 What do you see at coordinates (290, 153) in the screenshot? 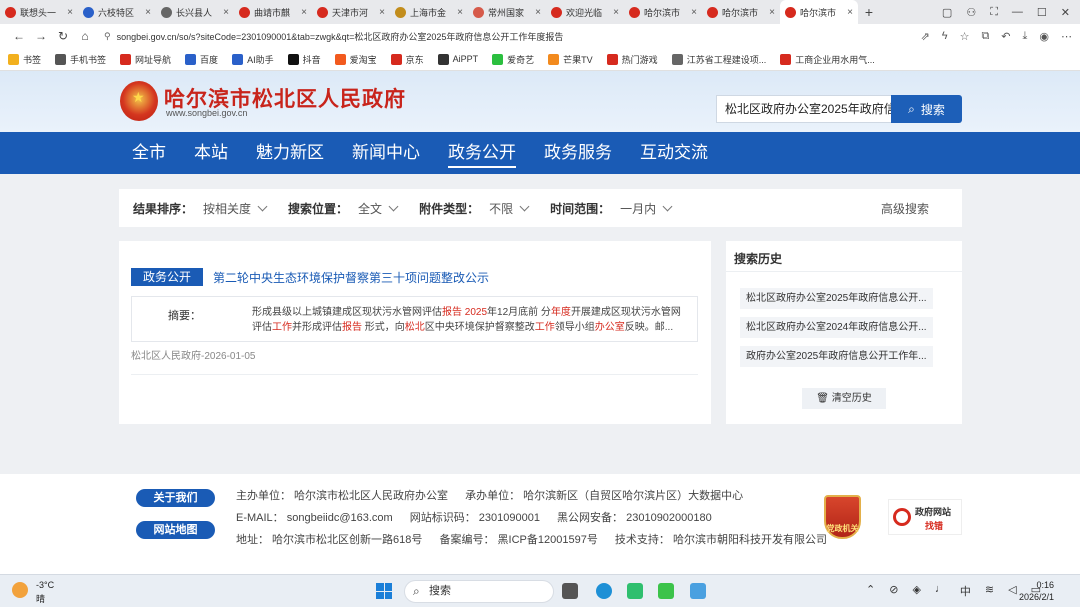
I see `main-nav-item: 魅力新区` at bounding box center [290, 153].